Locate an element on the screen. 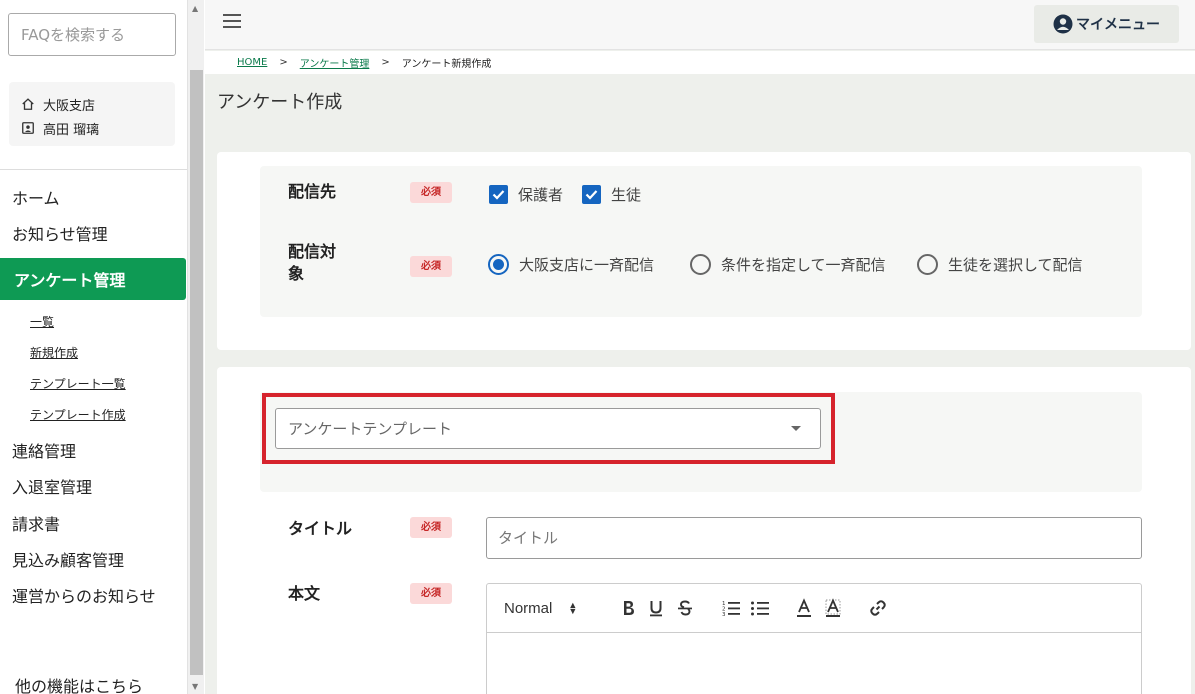 This screenshot has width=1195, height=694. user-name: 高田 瑠璃 is located at coordinates (71, 130).